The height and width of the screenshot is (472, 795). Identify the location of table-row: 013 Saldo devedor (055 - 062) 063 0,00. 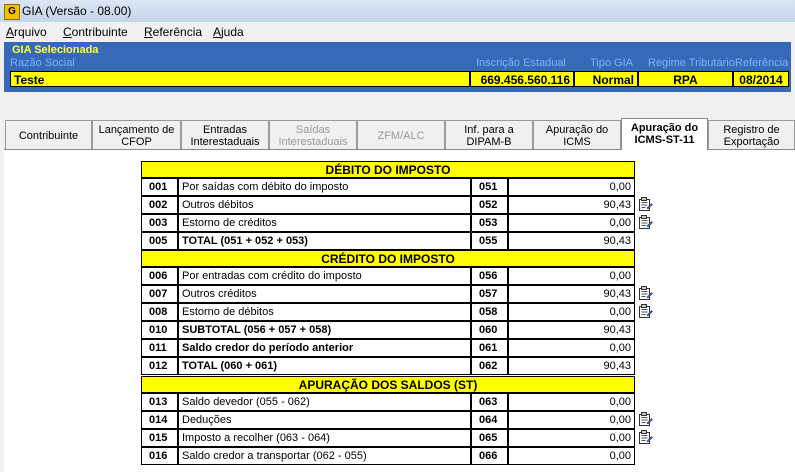
(388, 402).